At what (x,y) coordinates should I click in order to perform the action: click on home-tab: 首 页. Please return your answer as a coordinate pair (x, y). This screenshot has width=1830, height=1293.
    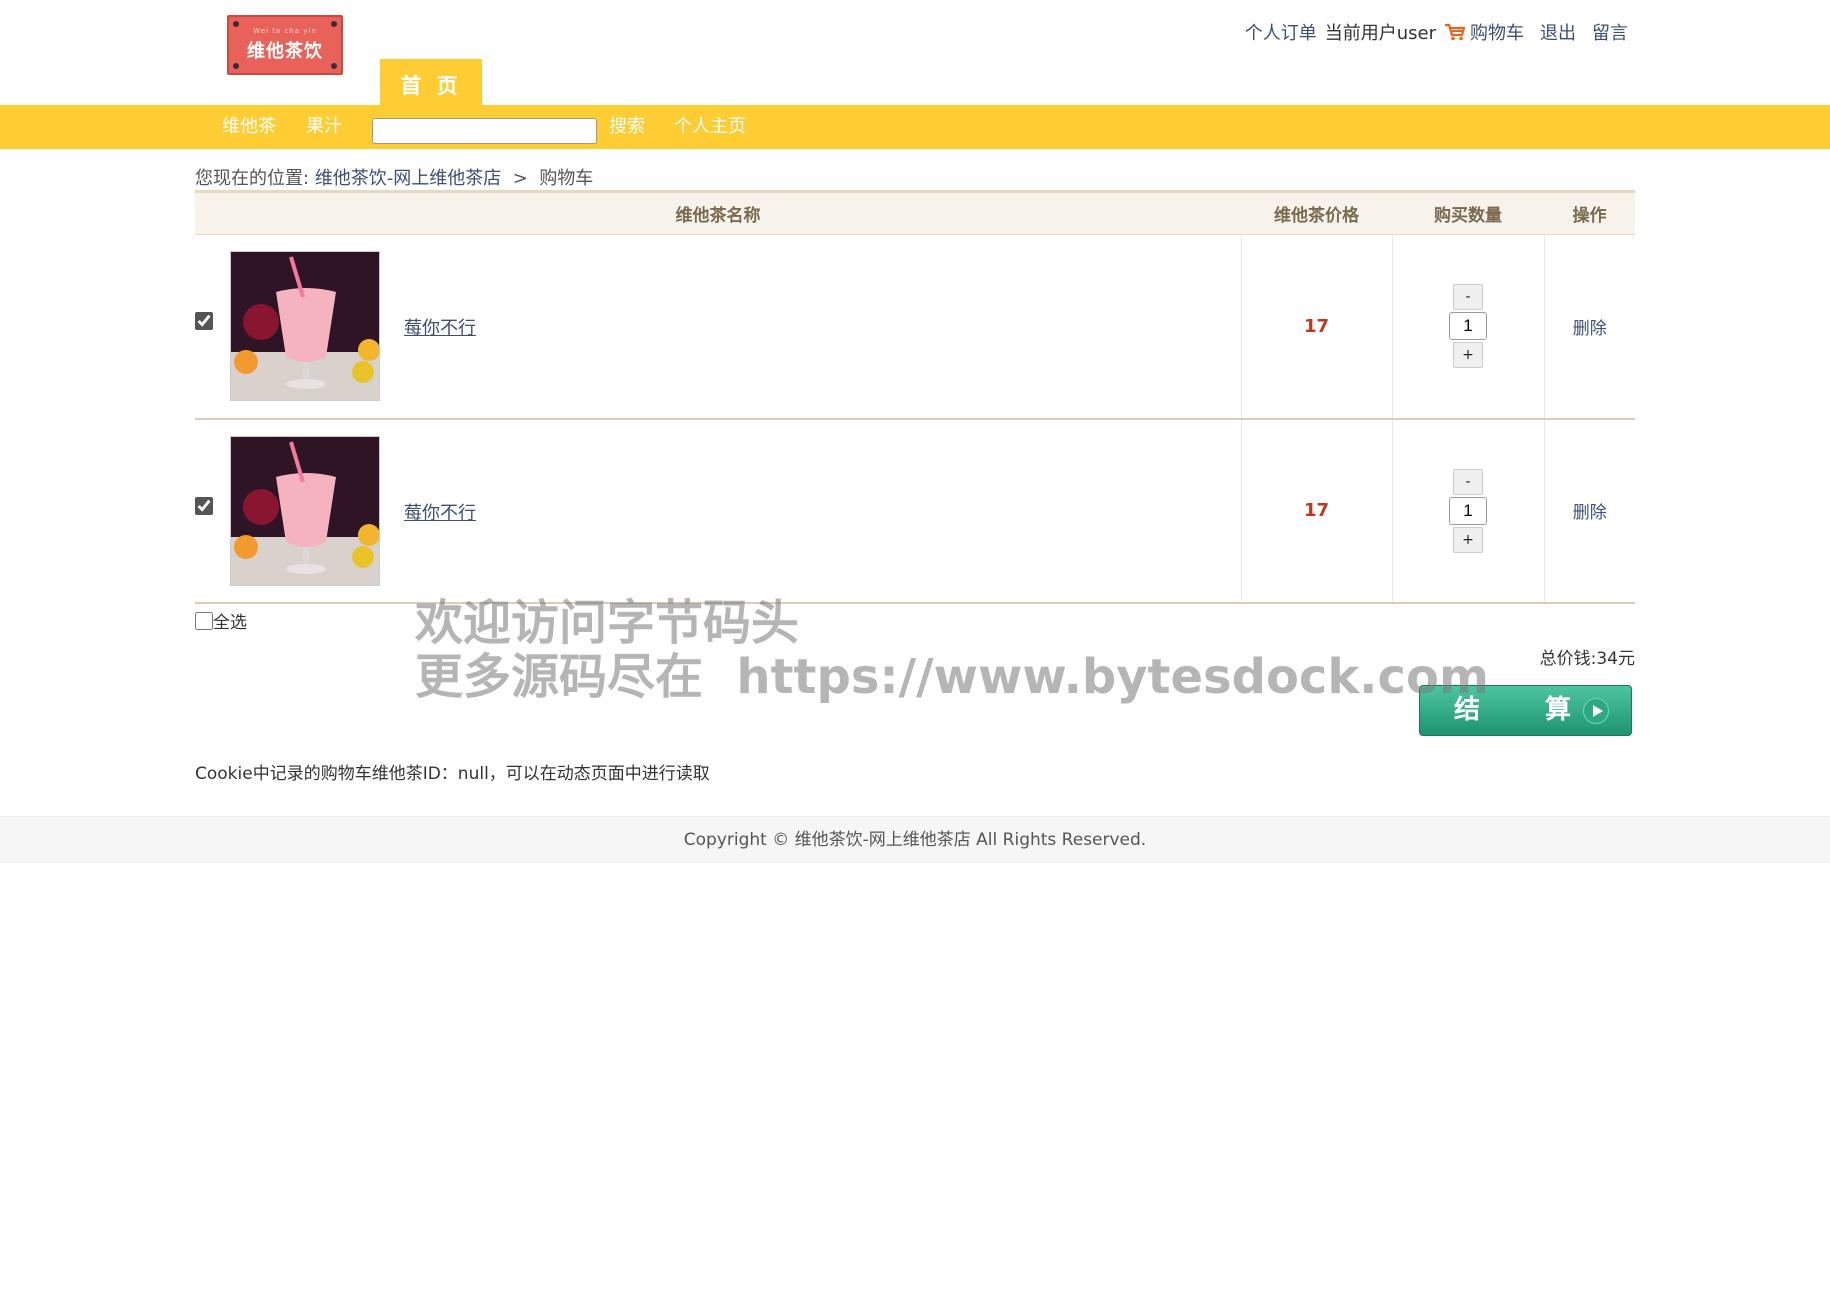
    Looking at the image, I should click on (431, 84).